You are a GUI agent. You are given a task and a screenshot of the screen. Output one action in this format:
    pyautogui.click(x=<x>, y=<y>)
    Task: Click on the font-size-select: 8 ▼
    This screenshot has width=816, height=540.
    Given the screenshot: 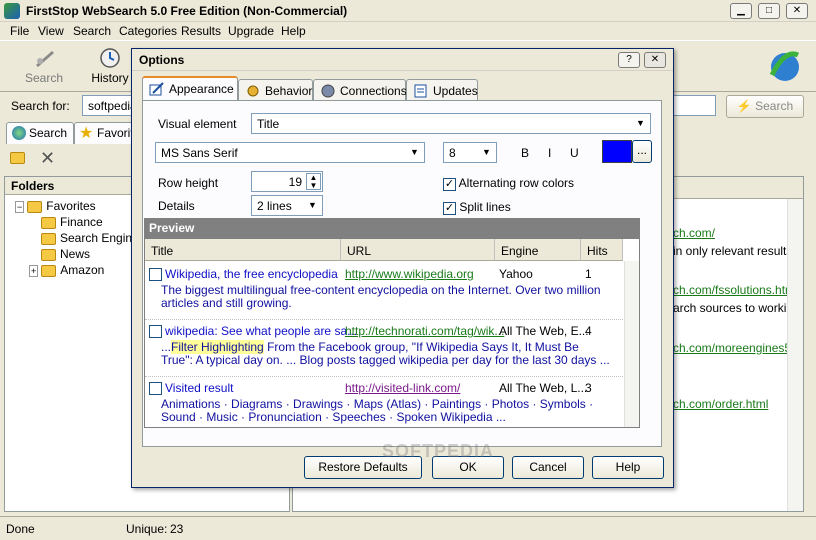 What is the action you would take?
    pyautogui.click(x=470, y=152)
    